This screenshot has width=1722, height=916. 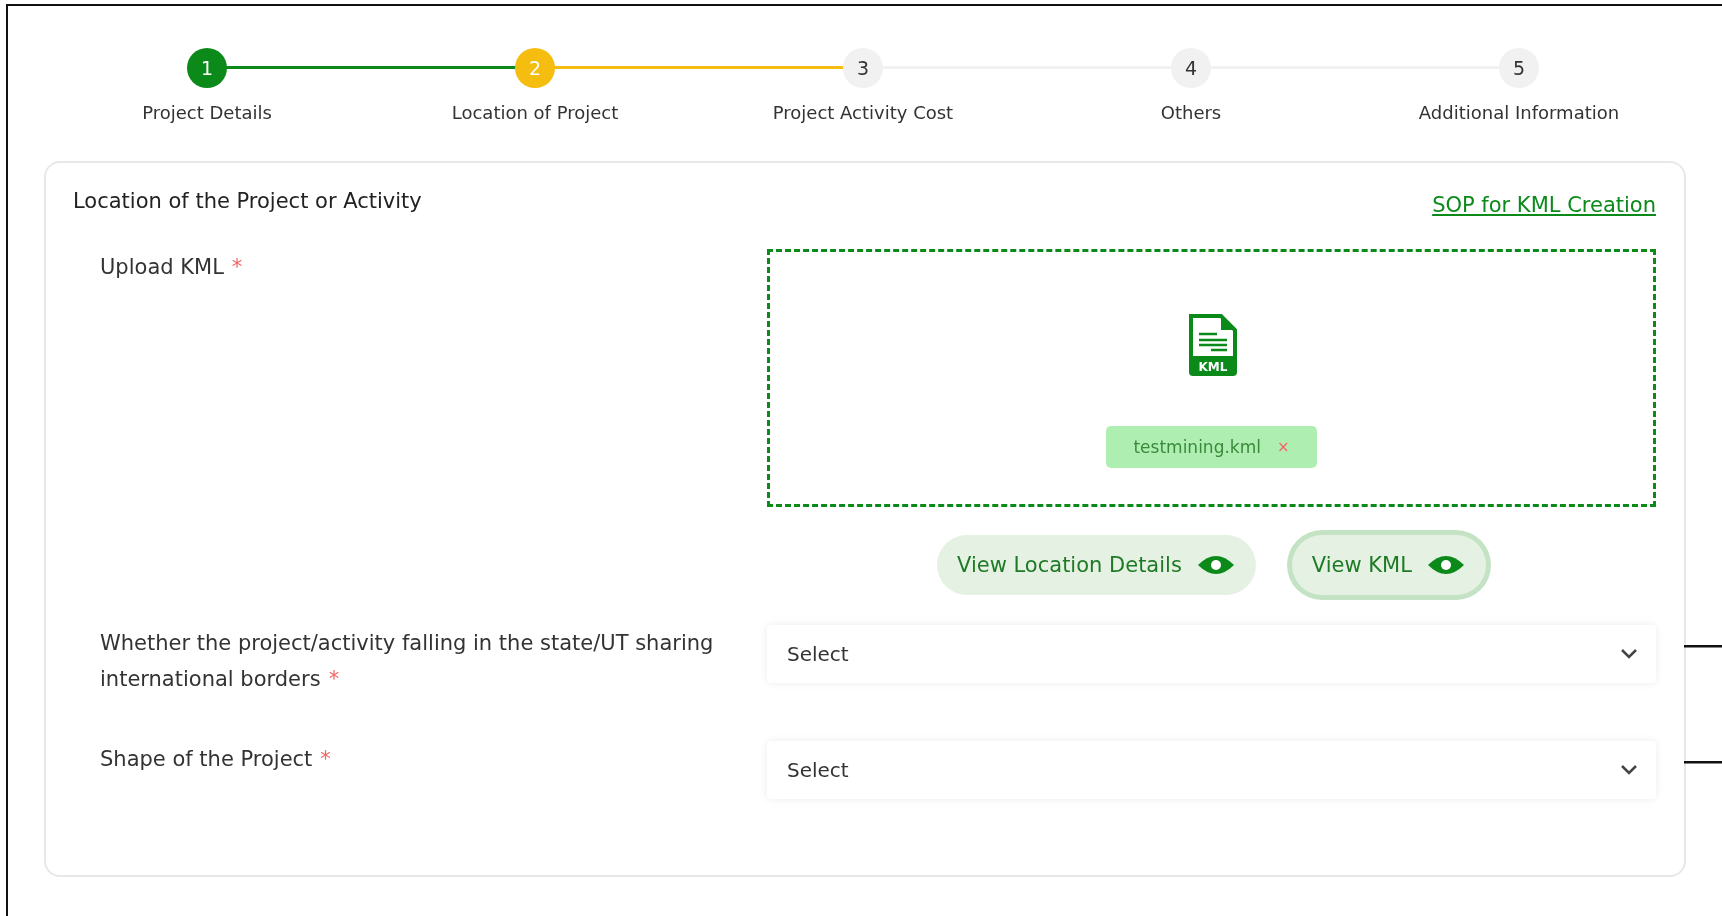 What do you see at coordinates (1519, 68) in the screenshot?
I see `step-number: 5` at bounding box center [1519, 68].